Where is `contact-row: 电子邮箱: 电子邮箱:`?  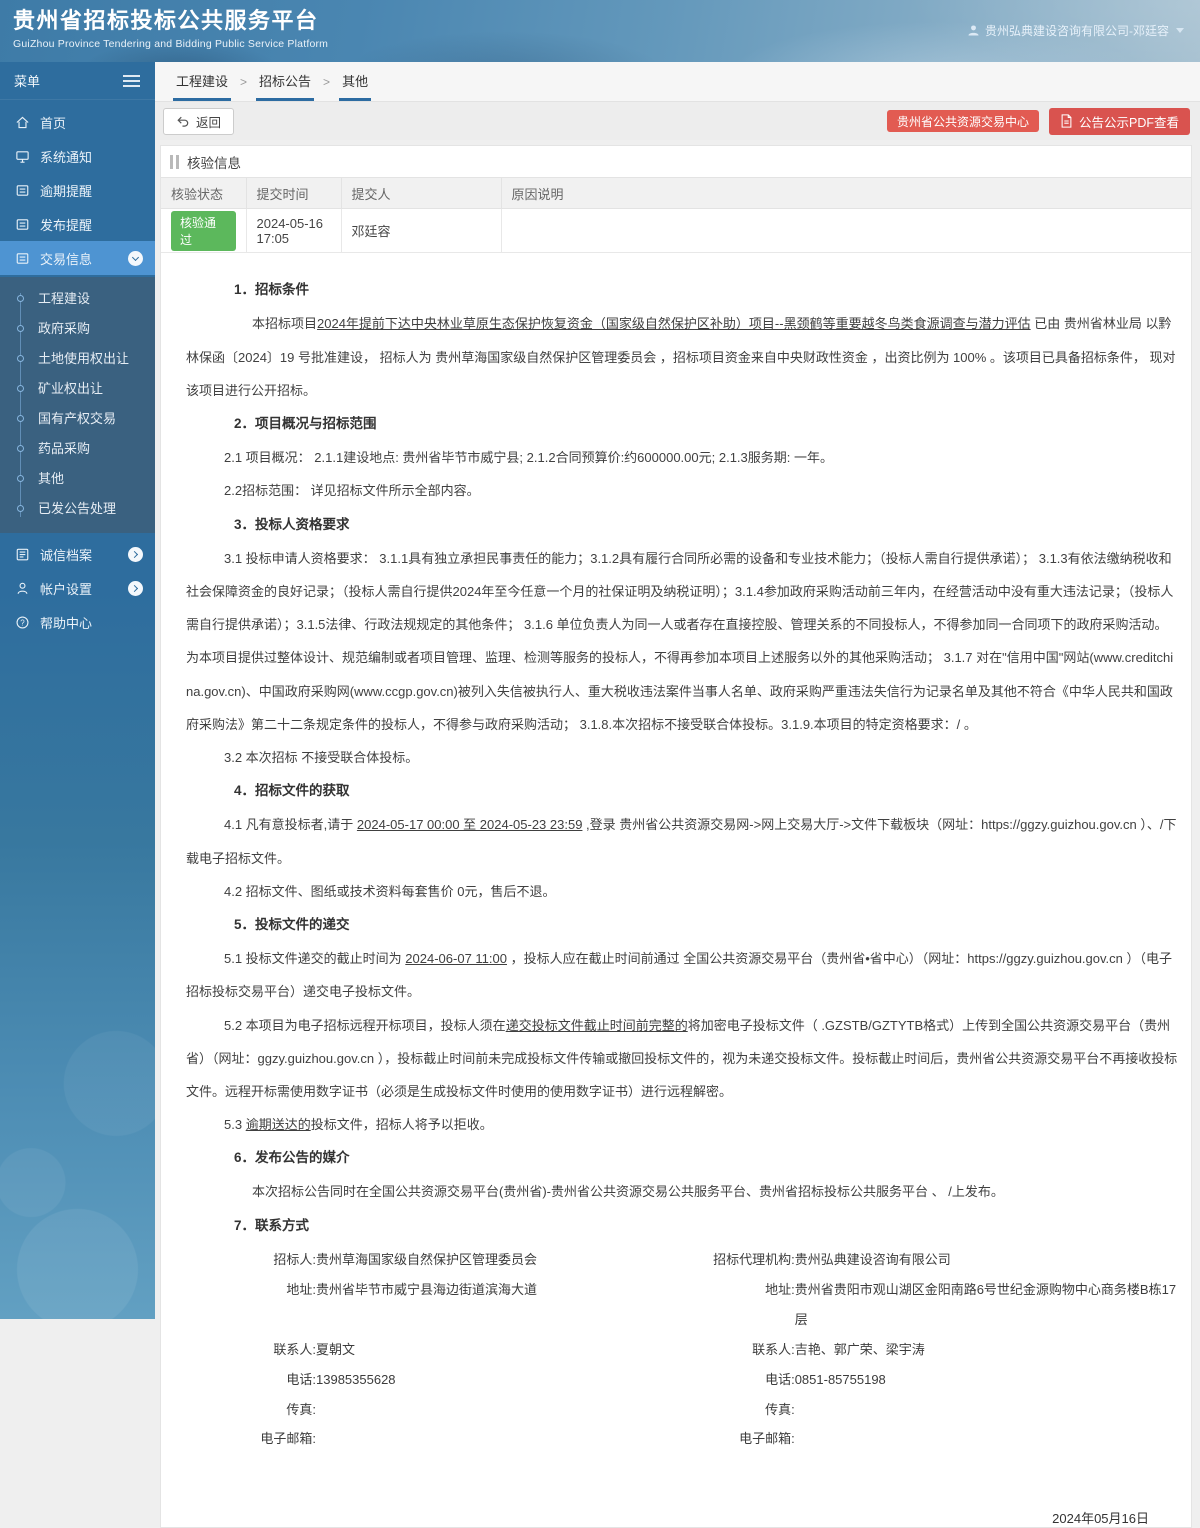 contact-row: 电子邮箱: 电子邮箱: is located at coordinates (682, 1439).